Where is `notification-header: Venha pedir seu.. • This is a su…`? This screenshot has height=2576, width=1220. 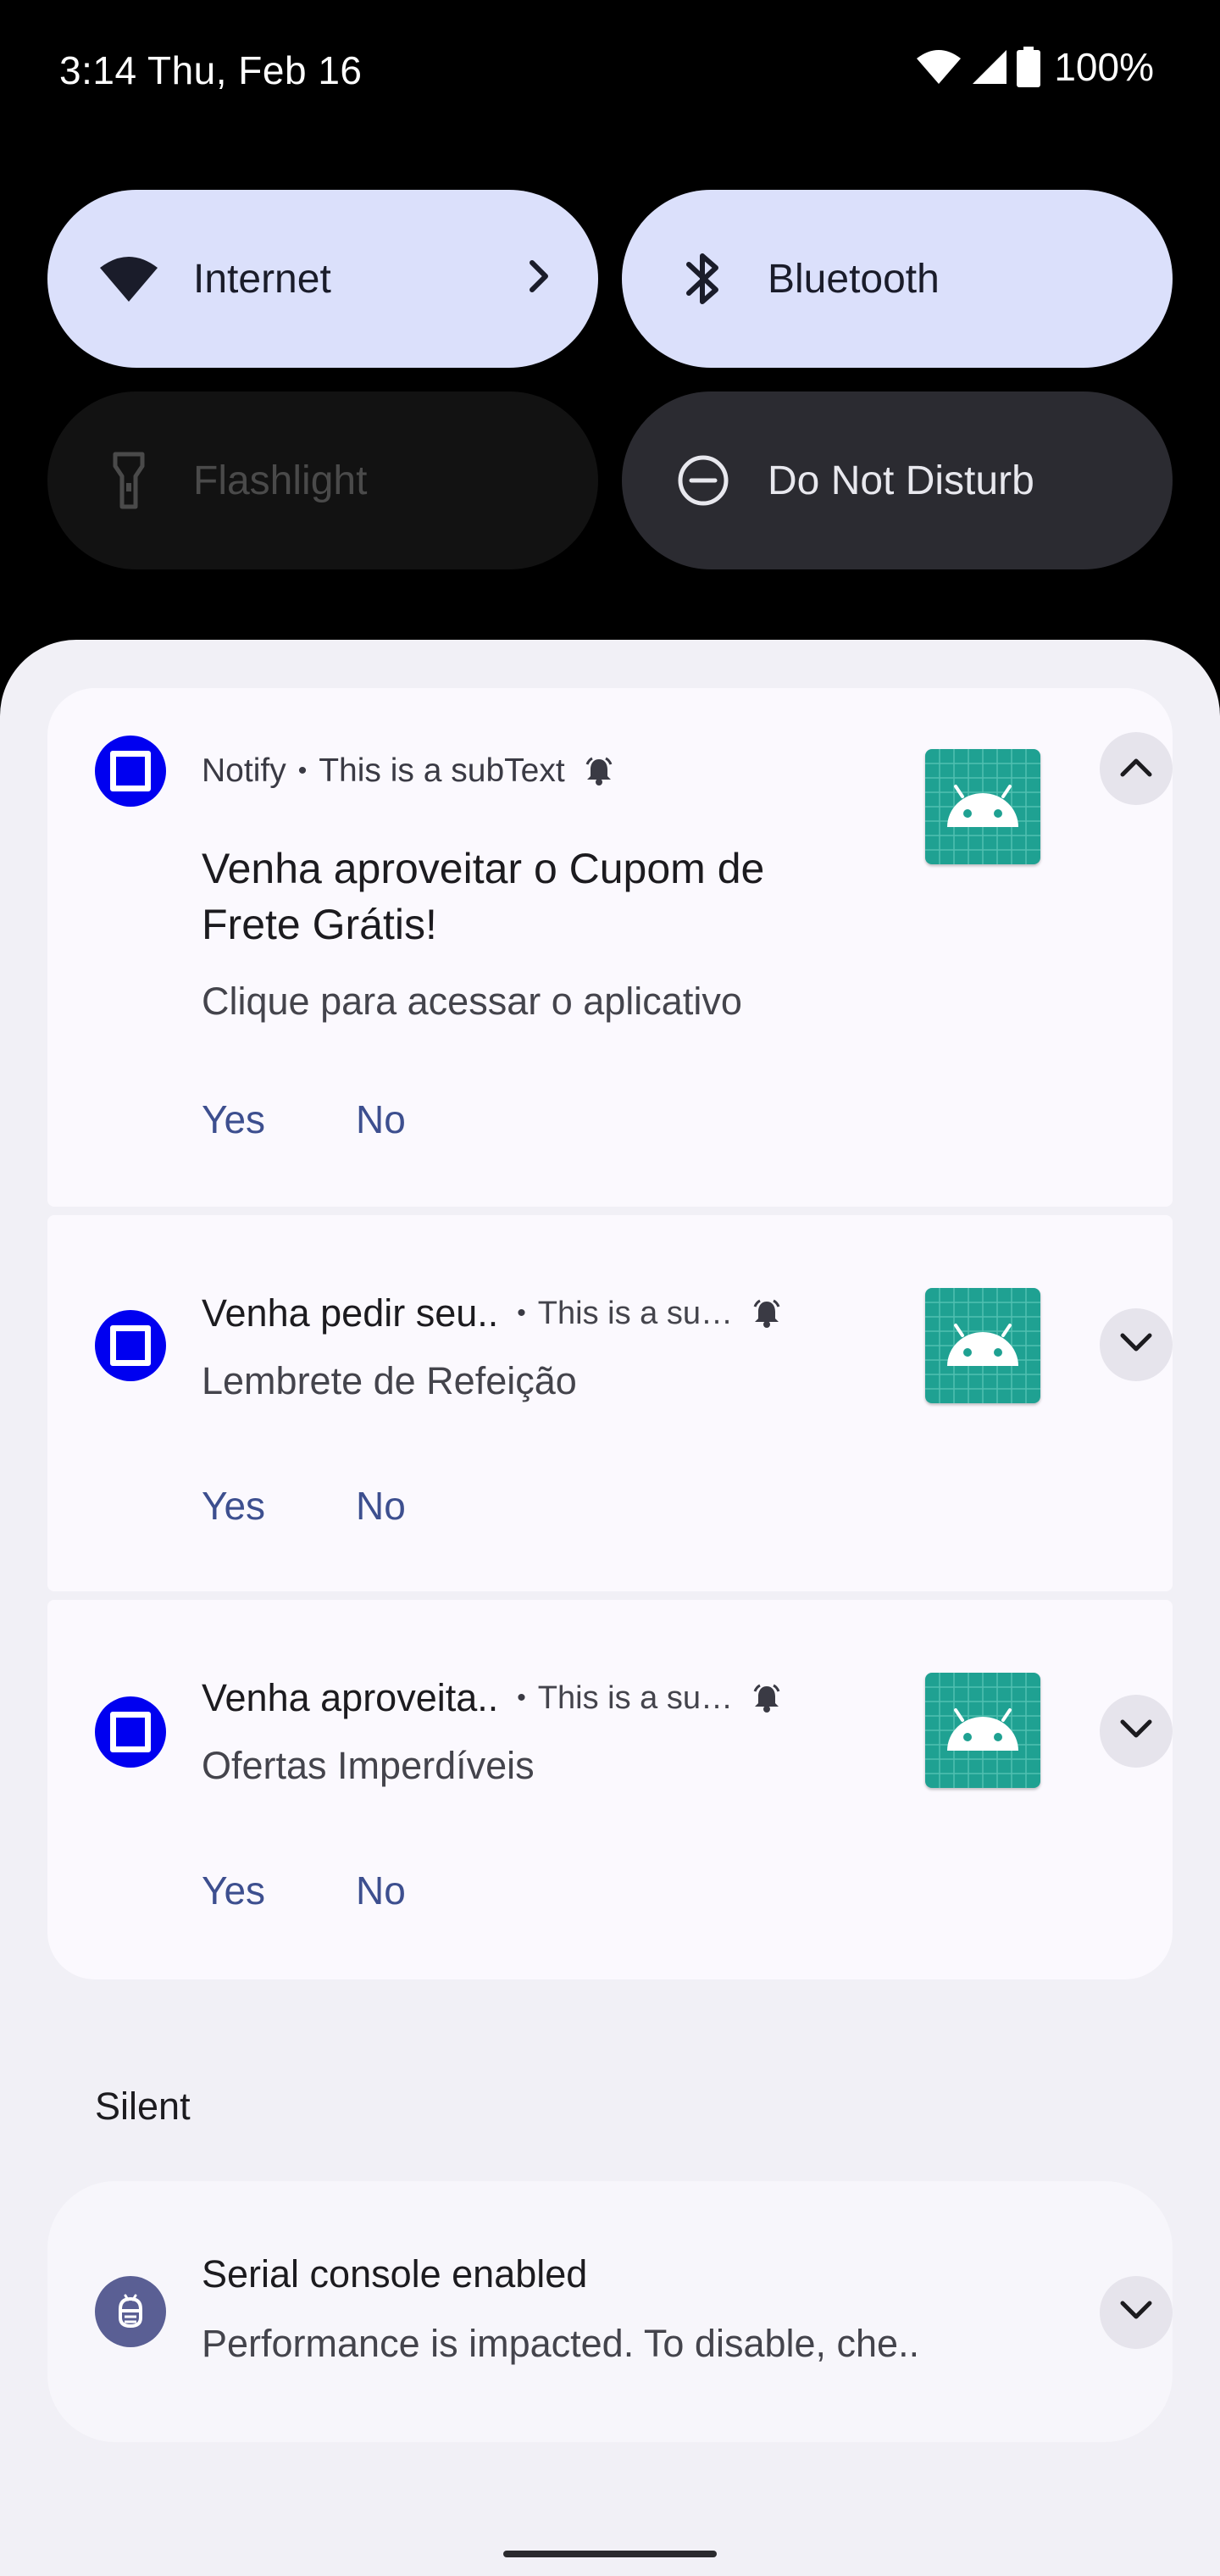 notification-header: Venha pedir seu.. • This is a su… is located at coordinates (492, 1313).